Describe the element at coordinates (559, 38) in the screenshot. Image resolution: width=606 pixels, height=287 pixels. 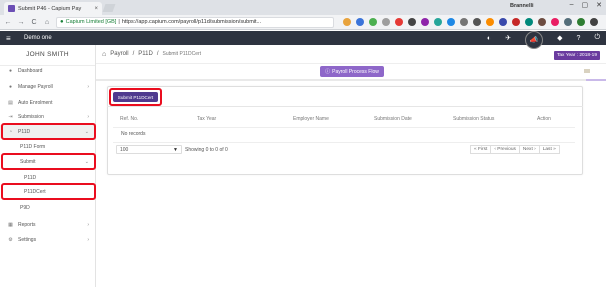
I see `diamond-icon: ◆` at that location.